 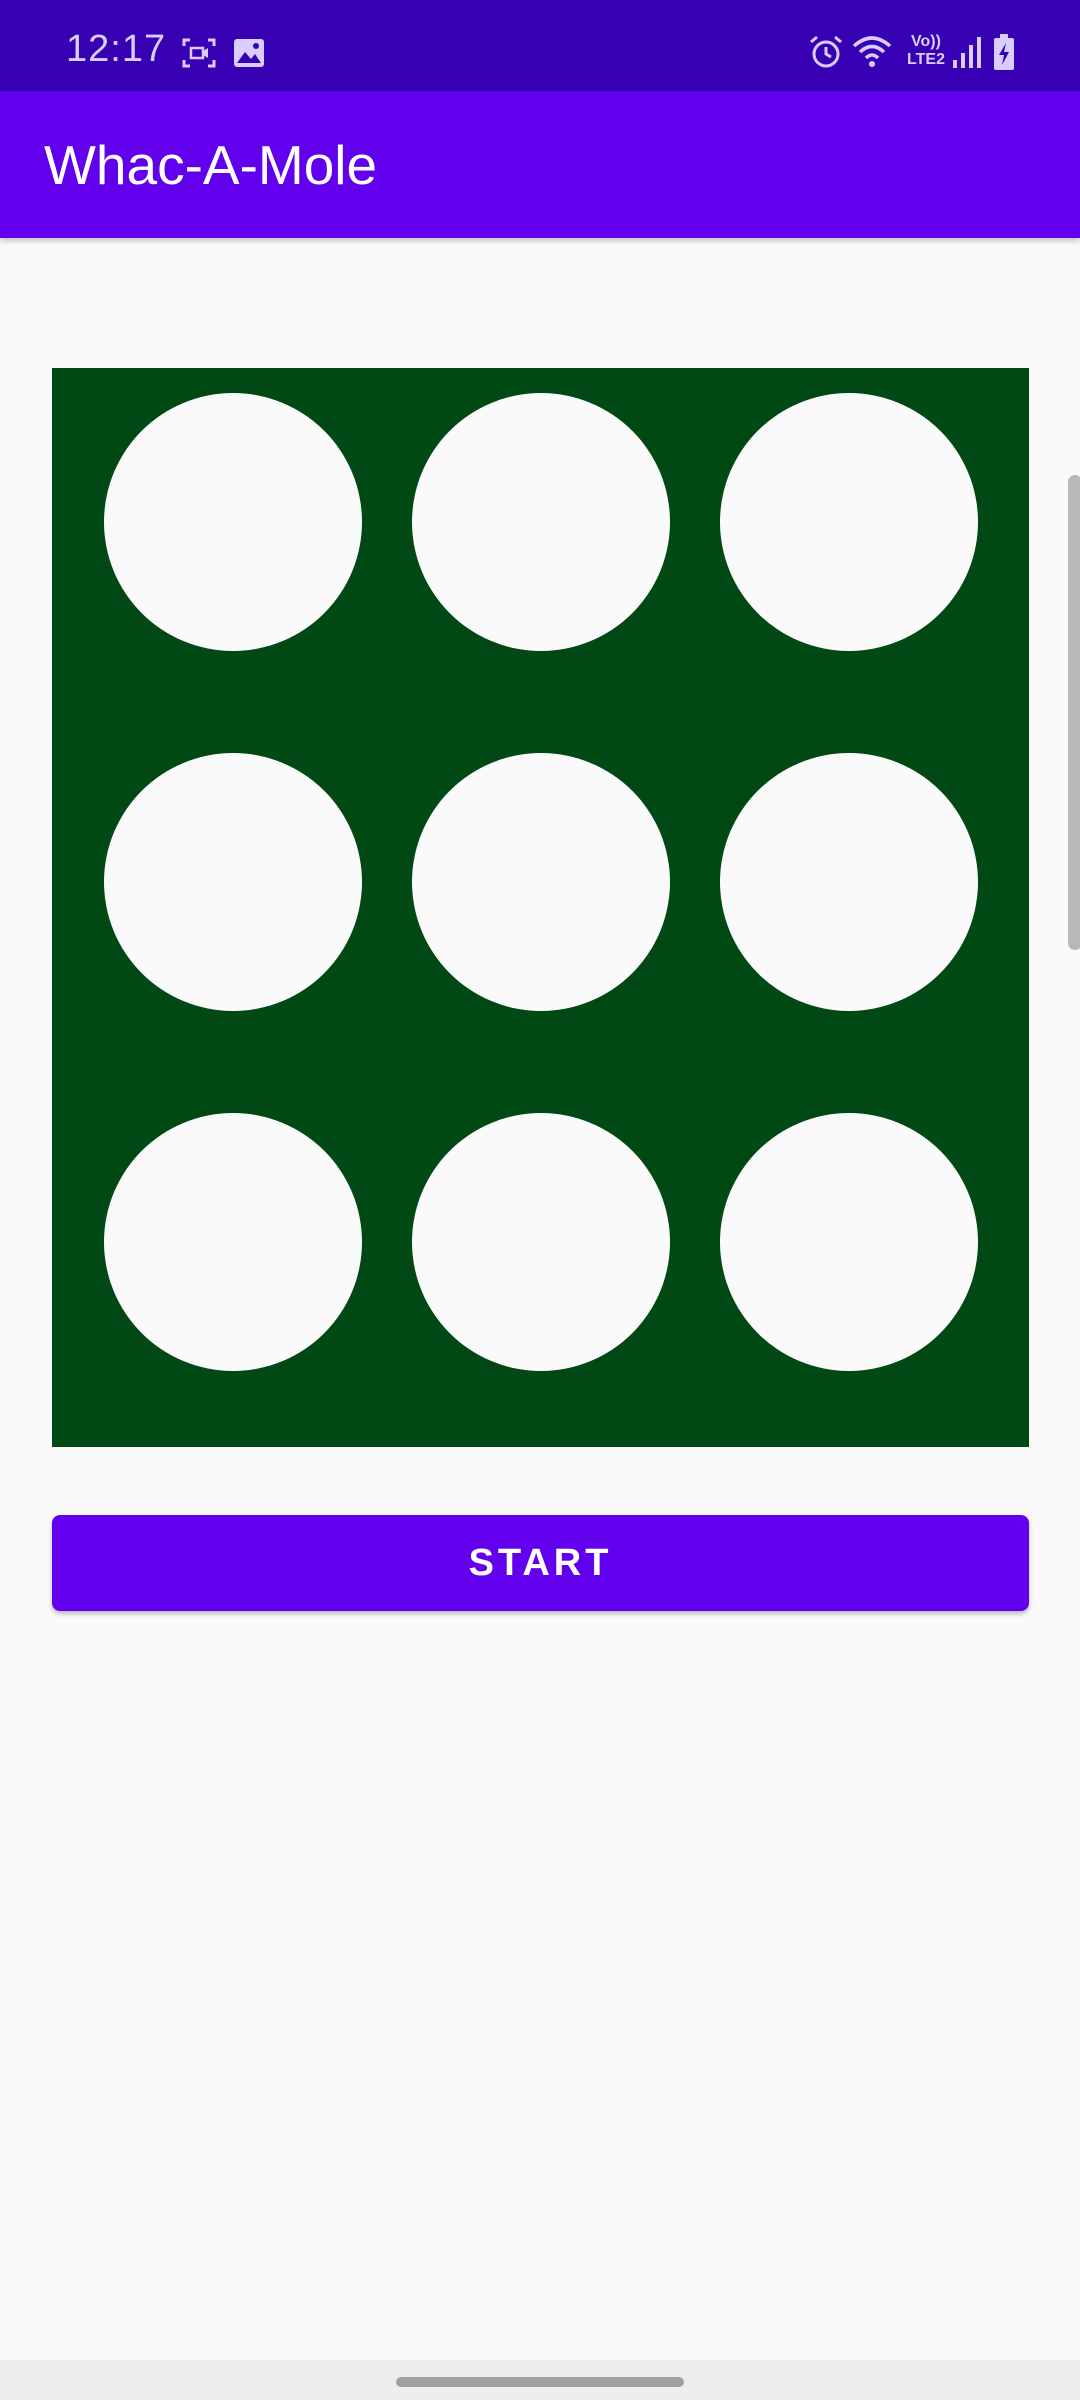 What do you see at coordinates (826, 54) in the screenshot?
I see `alarm-icon` at bounding box center [826, 54].